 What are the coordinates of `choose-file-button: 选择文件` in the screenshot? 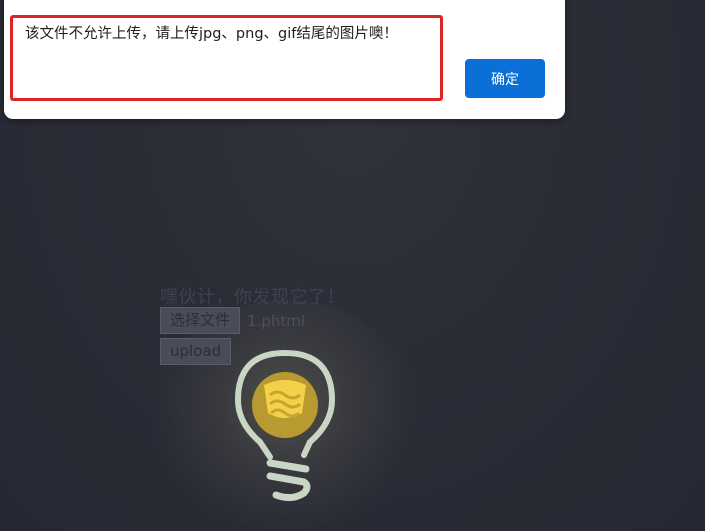 It's located at (200, 320).